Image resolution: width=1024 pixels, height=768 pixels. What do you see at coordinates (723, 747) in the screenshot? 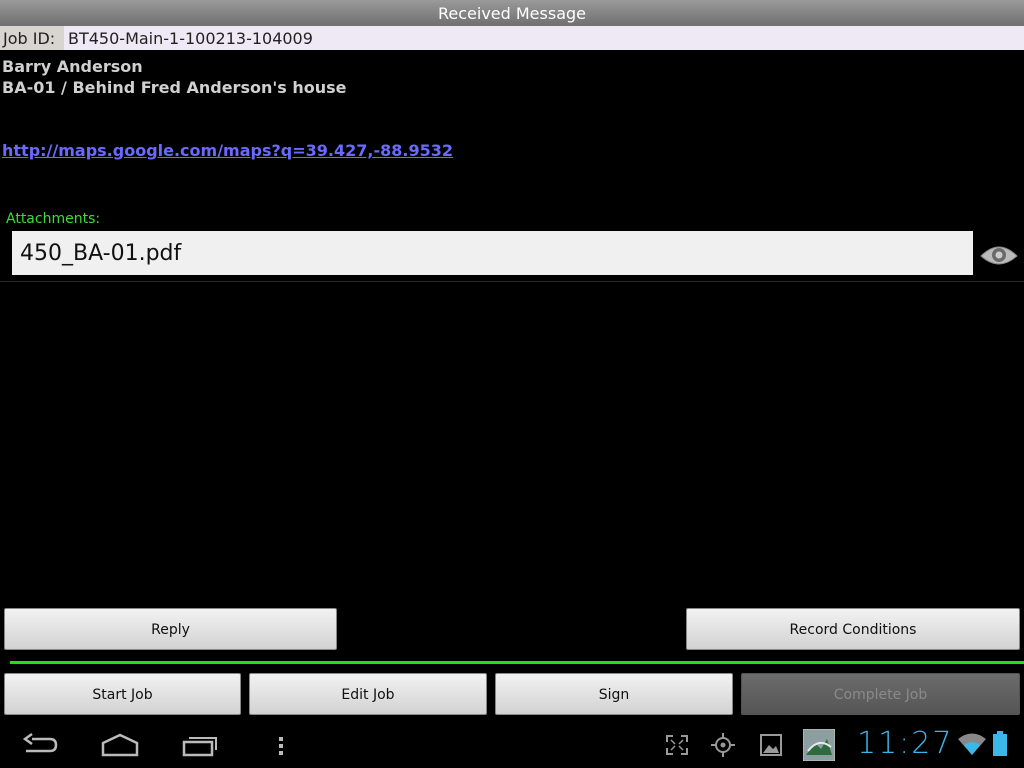
I see `gps-icon` at bounding box center [723, 747].